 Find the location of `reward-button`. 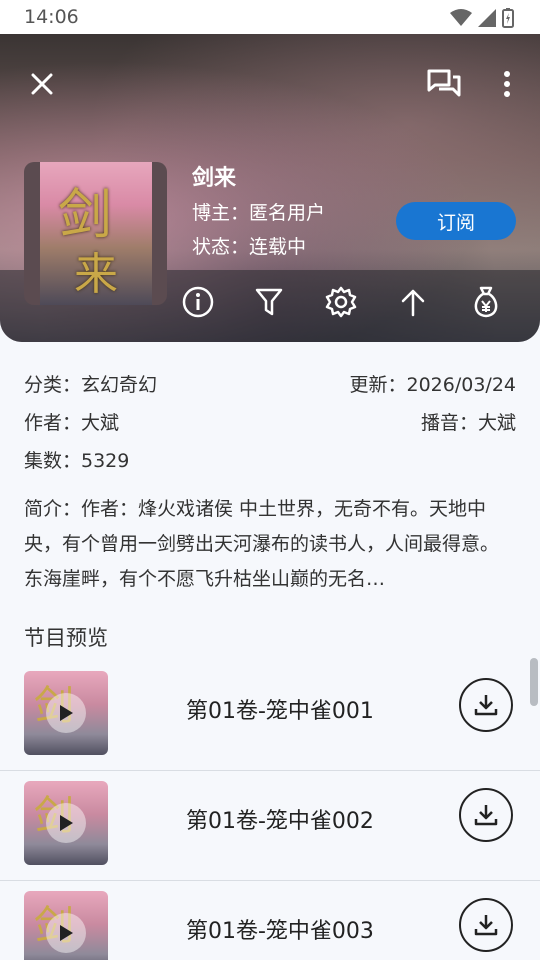

reward-button is located at coordinates (486, 302).